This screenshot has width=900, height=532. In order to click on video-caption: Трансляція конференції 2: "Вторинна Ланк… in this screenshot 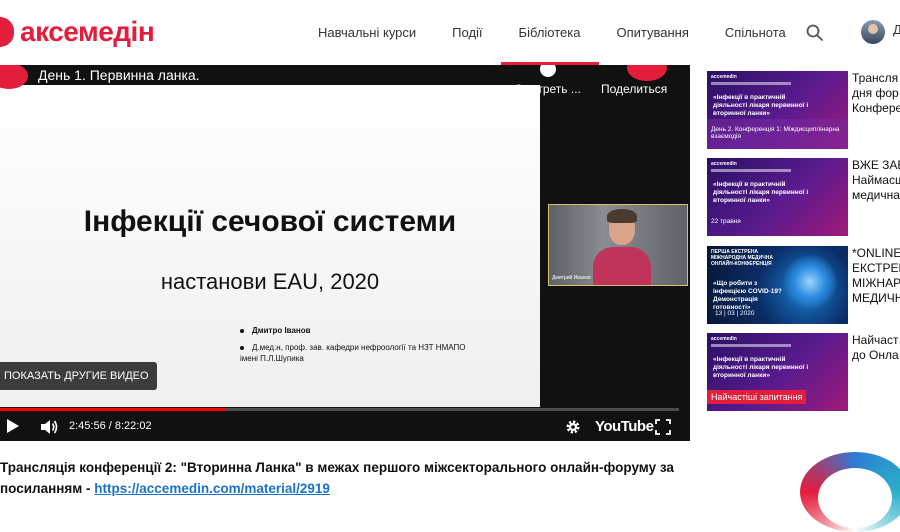, I will do `click(345, 478)`.